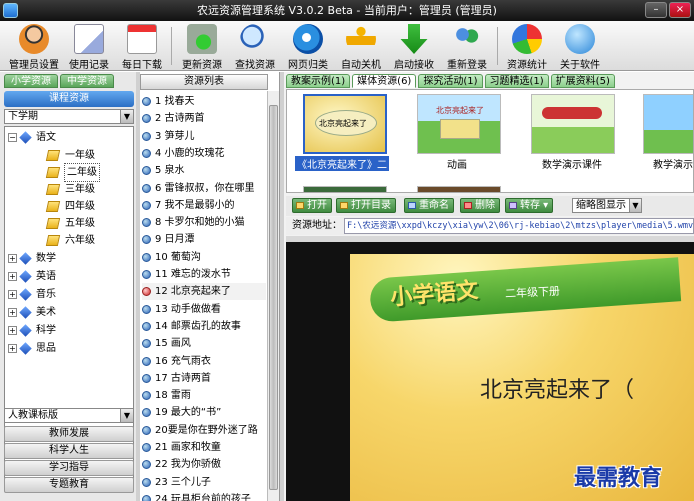  What do you see at coordinates (361, 47) in the screenshot?
I see `auto-shutdown-button: 自动关机` at bounding box center [361, 47].